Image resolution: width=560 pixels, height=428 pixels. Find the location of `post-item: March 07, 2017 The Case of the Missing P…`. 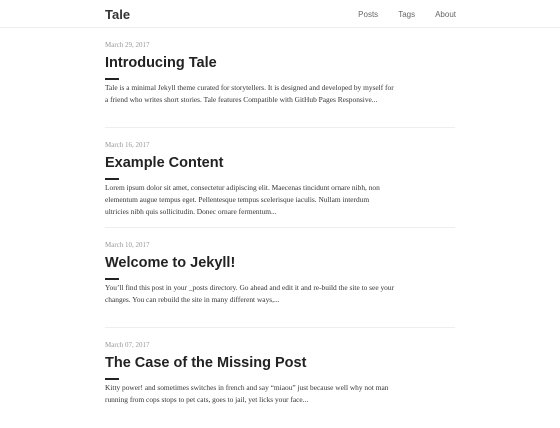

post-item: March 07, 2017 The Case of the Missing P… is located at coordinates (280, 378).